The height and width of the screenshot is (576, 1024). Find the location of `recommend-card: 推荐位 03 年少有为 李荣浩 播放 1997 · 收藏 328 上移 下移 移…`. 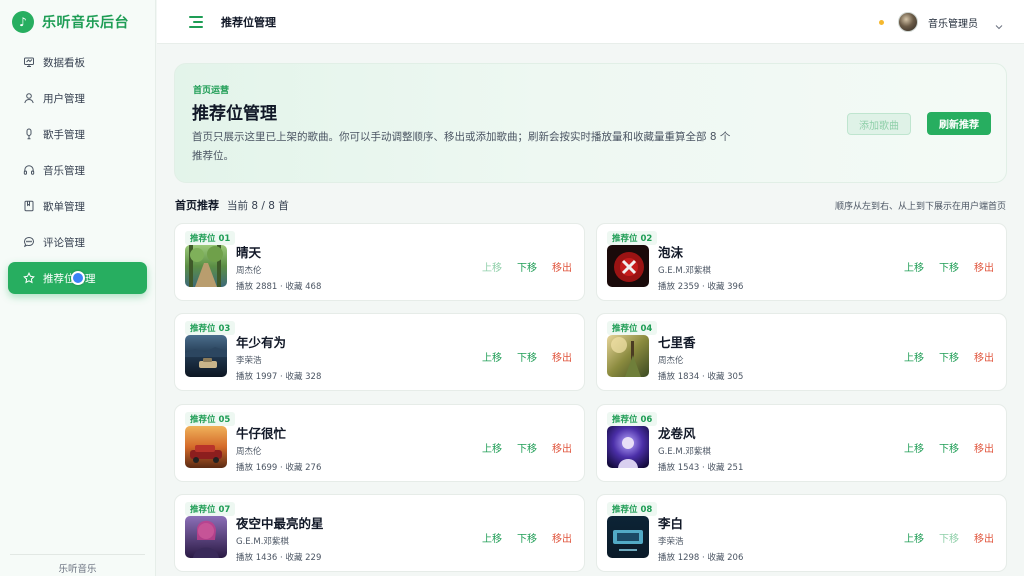

recommend-card: 推荐位 03 年少有为 李荣浩 播放 1997 · 收藏 328 上移 下移 移… is located at coordinates (379, 352).